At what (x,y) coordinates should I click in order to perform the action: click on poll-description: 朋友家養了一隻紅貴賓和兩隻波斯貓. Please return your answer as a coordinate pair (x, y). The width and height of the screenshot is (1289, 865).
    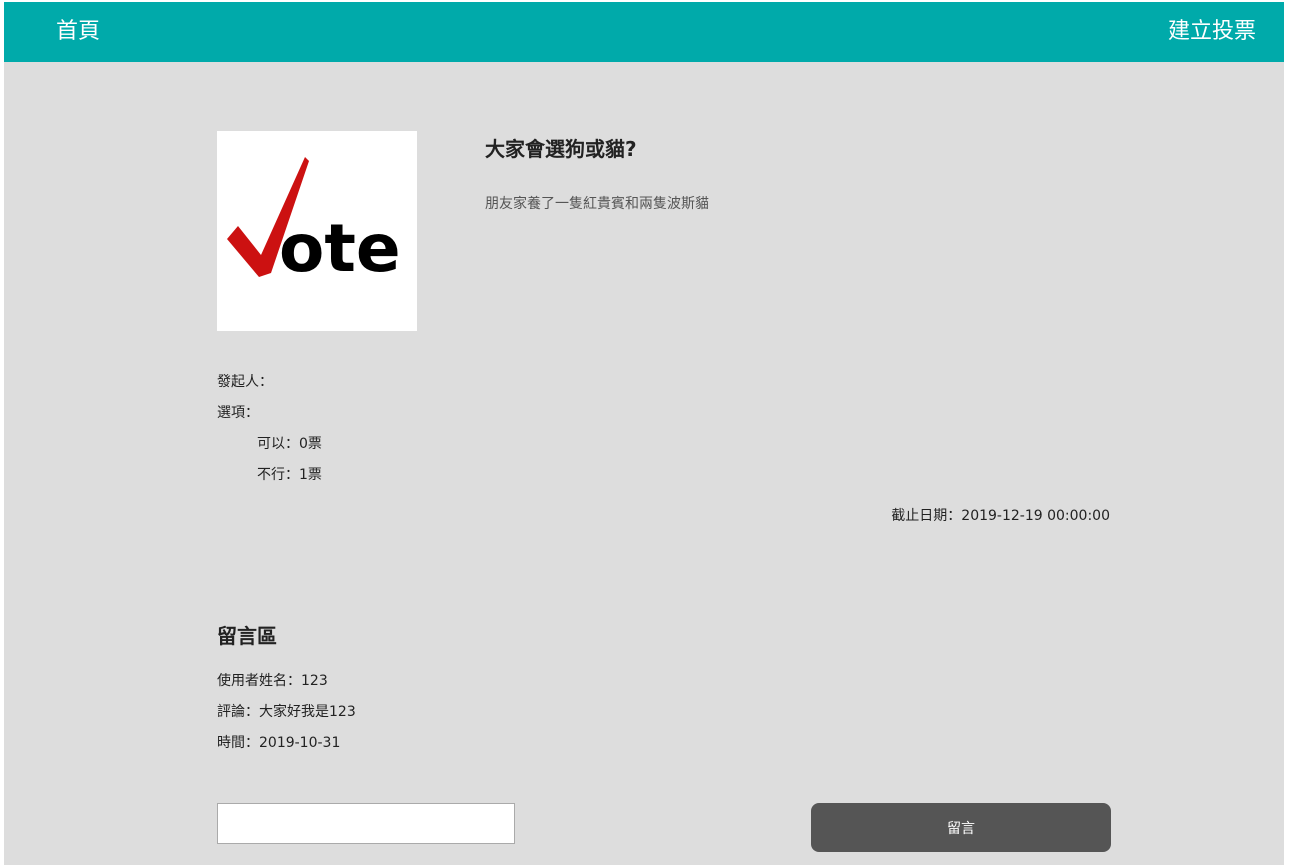
    Looking at the image, I should click on (597, 204).